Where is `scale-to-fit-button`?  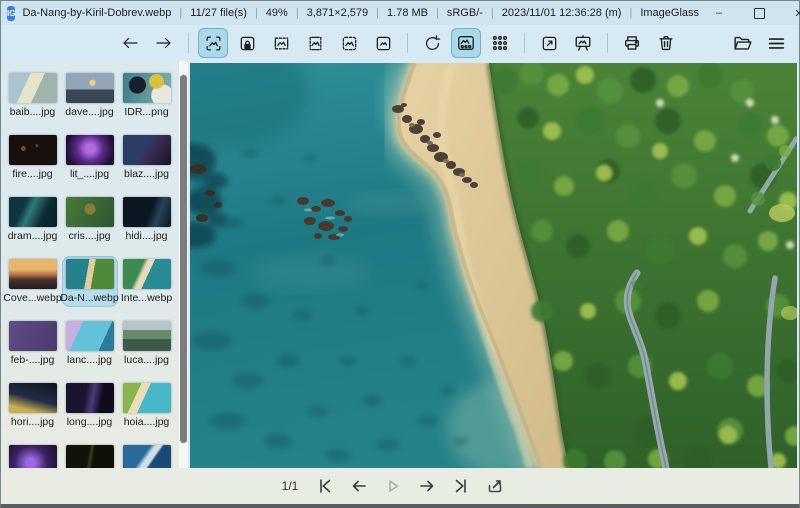
scale-to-fit-button is located at coordinates (349, 43).